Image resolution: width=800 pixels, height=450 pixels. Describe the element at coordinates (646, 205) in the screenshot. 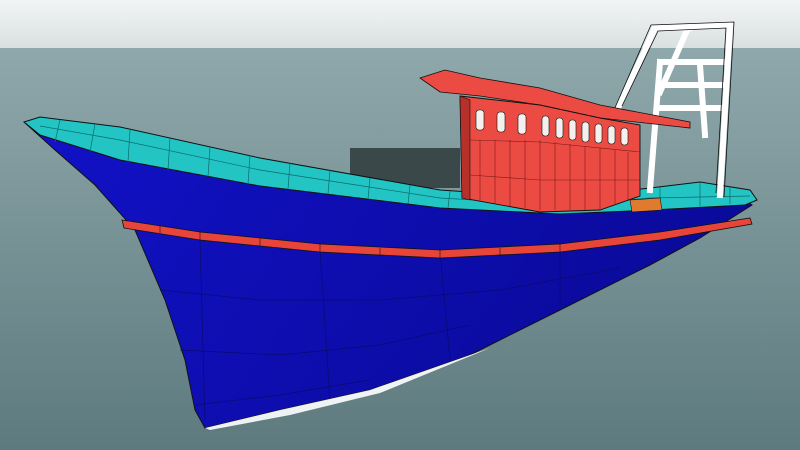

I see `aft-deck-hatch` at that location.